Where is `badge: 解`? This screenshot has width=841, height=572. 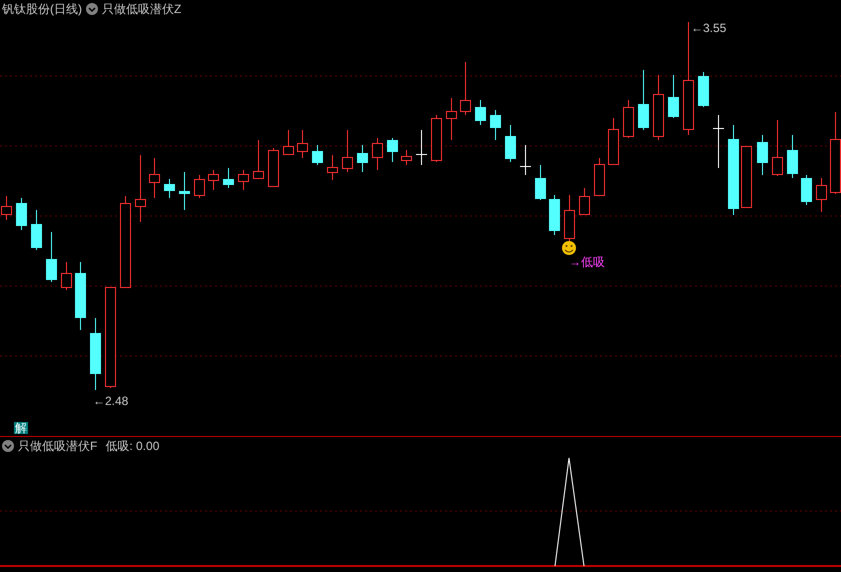 badge: 解 is located at coordinates (21, 428).